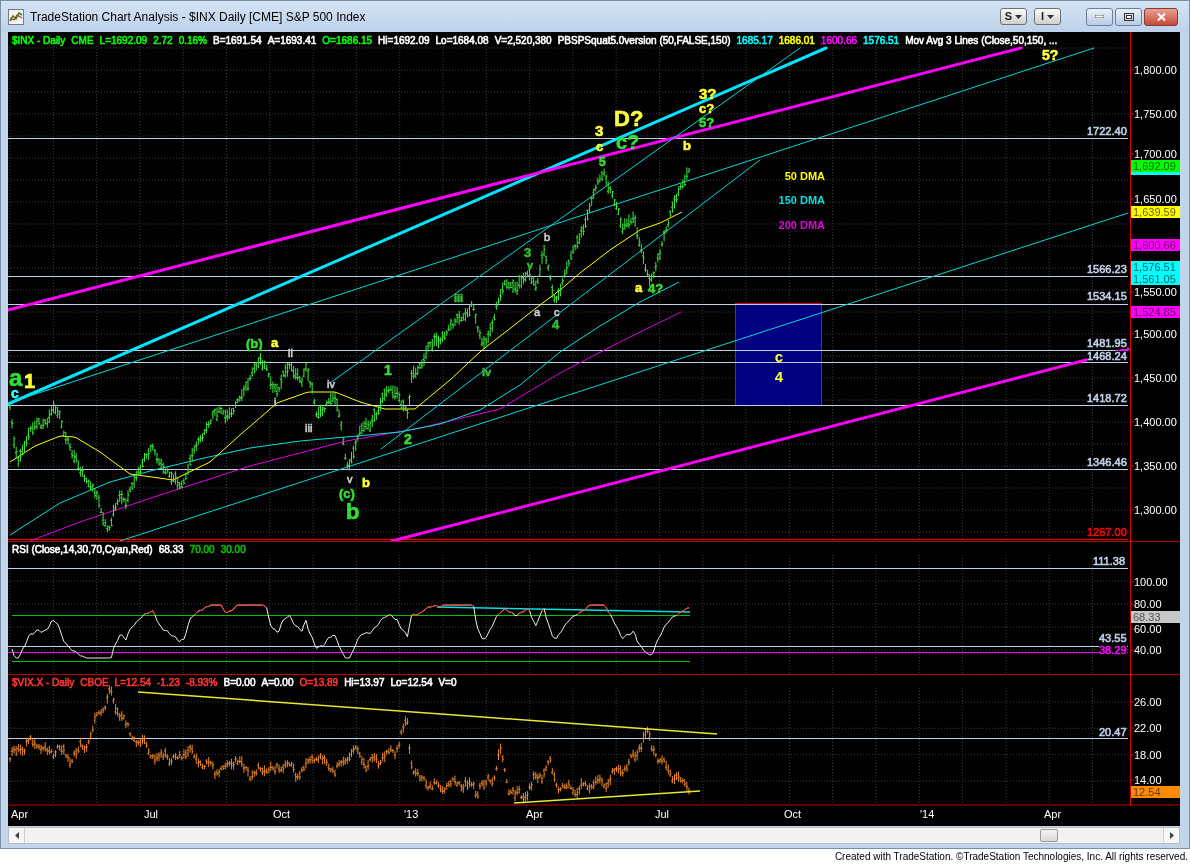  I want to click on level-label: 1346.46, so click(1107, 462).